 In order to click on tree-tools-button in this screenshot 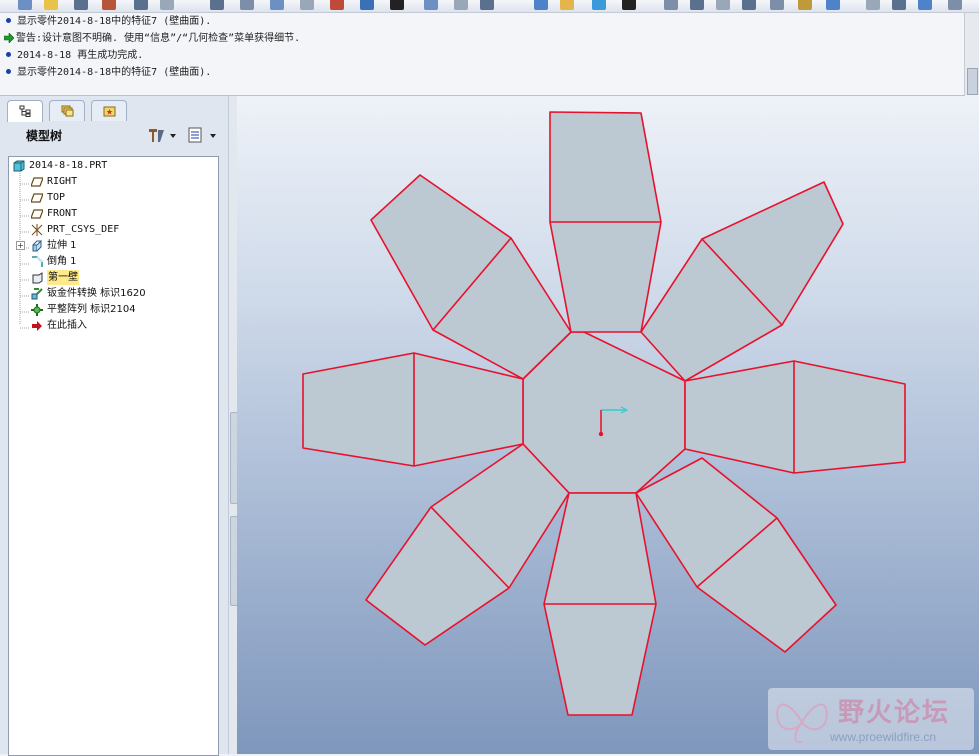, I will do `click(162, 135)`.